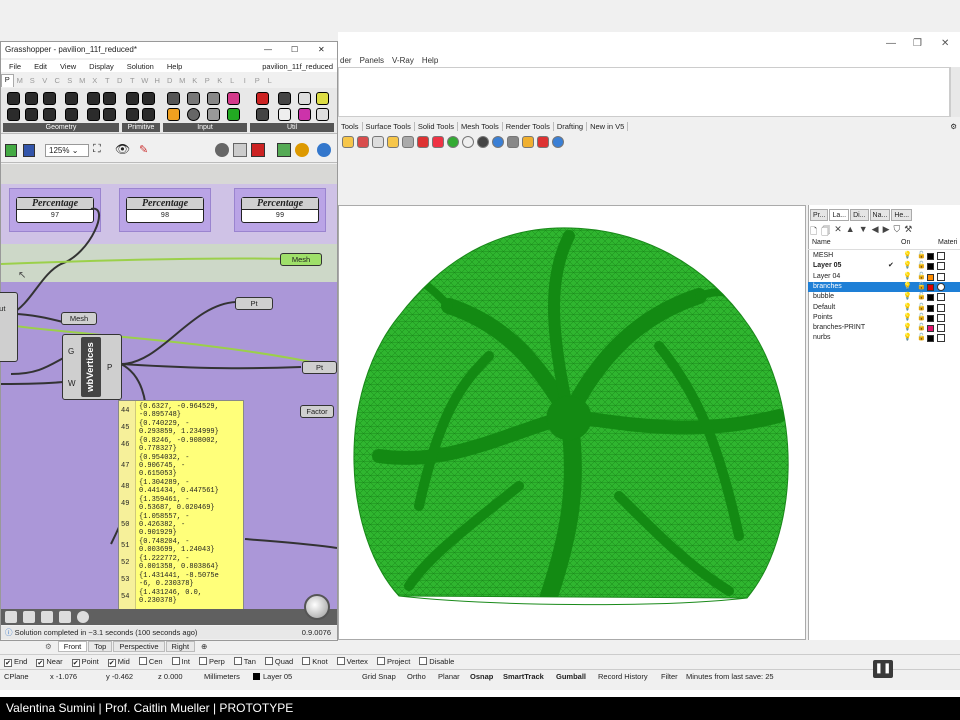  Describe the element at coordinates (220, 80) in the screenshot. I see `gh-tab: K` at that location.